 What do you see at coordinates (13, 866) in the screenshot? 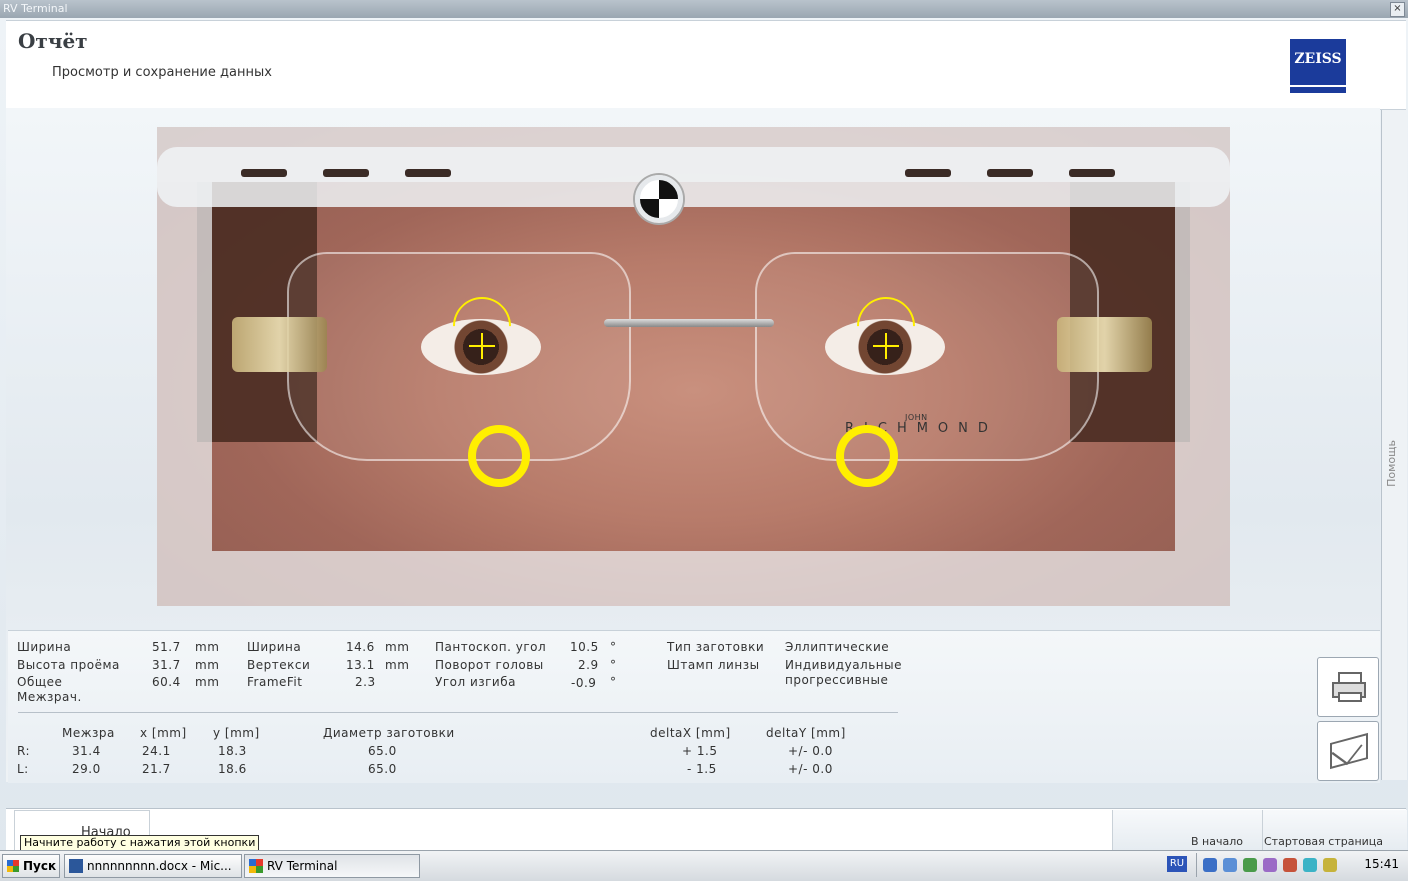
I see `windows-flag-icon` at bounding box center [13, 866].